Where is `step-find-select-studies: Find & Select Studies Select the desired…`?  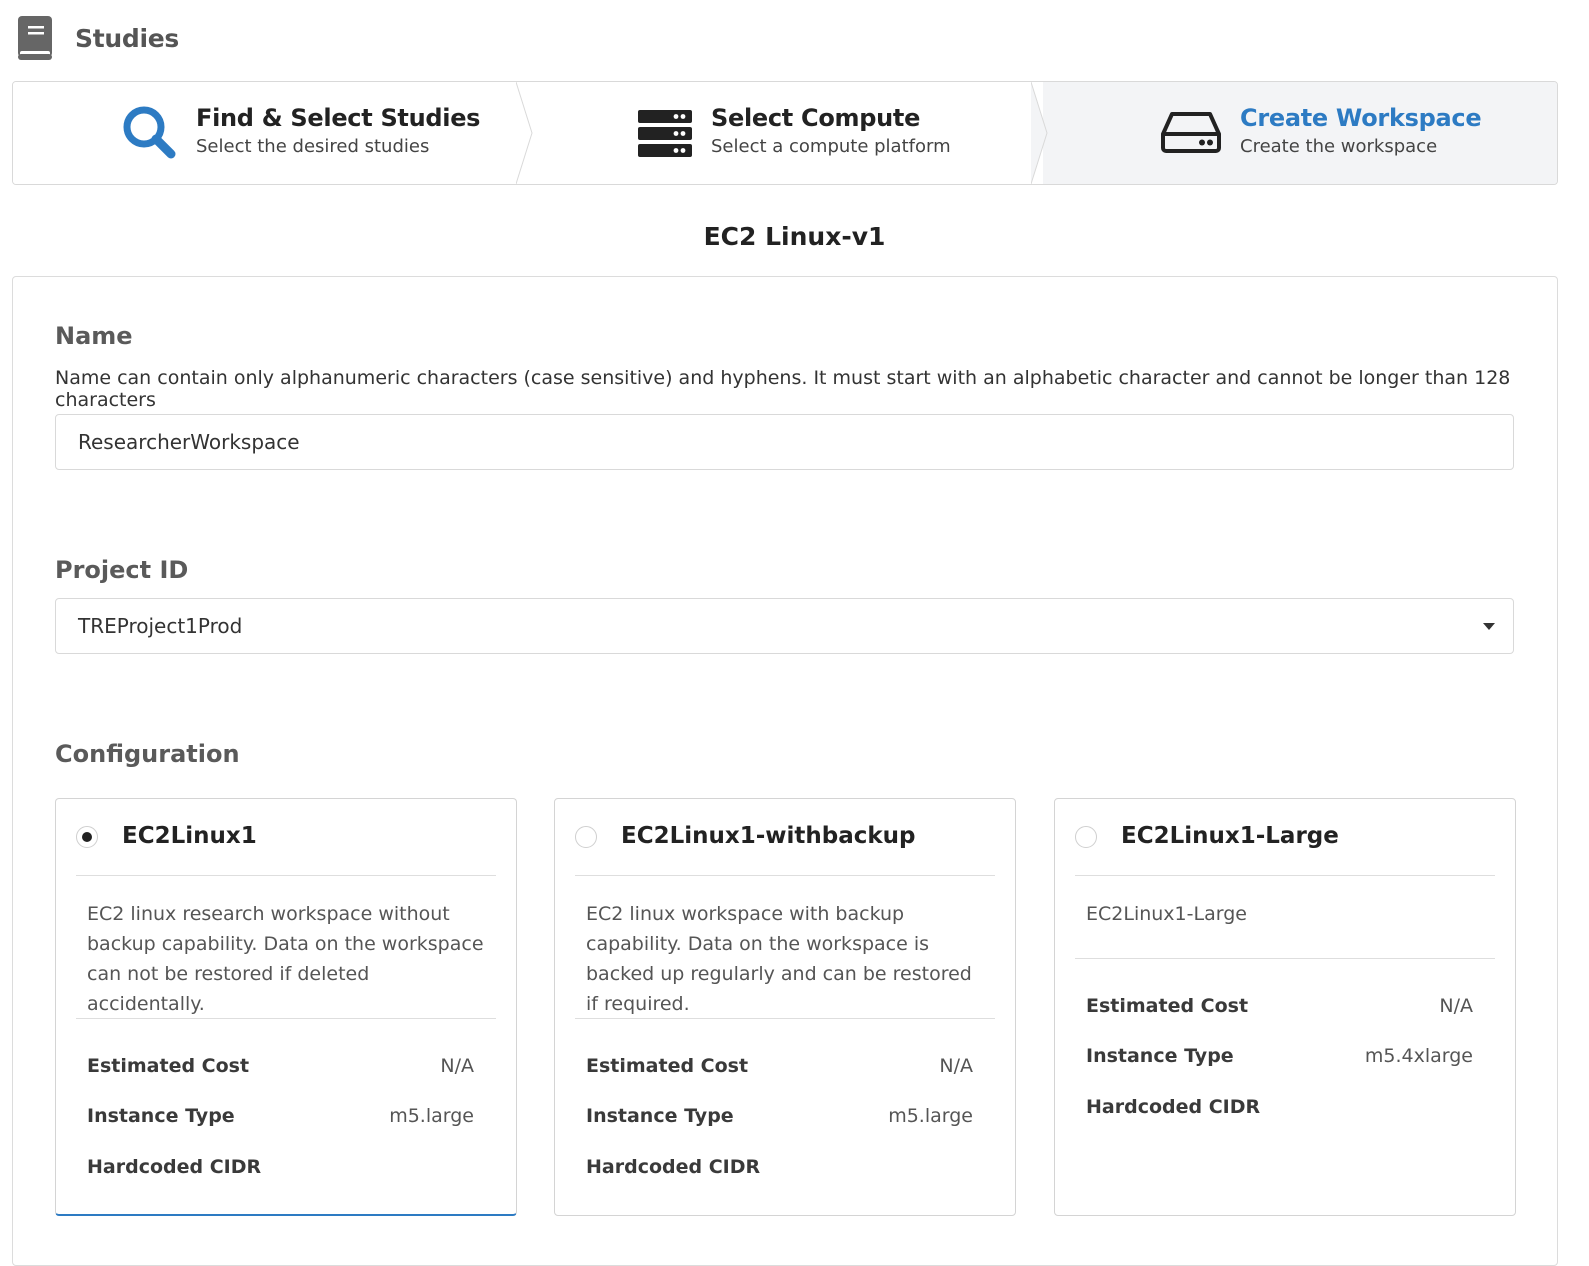
step-find-select-studies: Find & Select Studies Select the desired… is located at coordinates (273, 133).